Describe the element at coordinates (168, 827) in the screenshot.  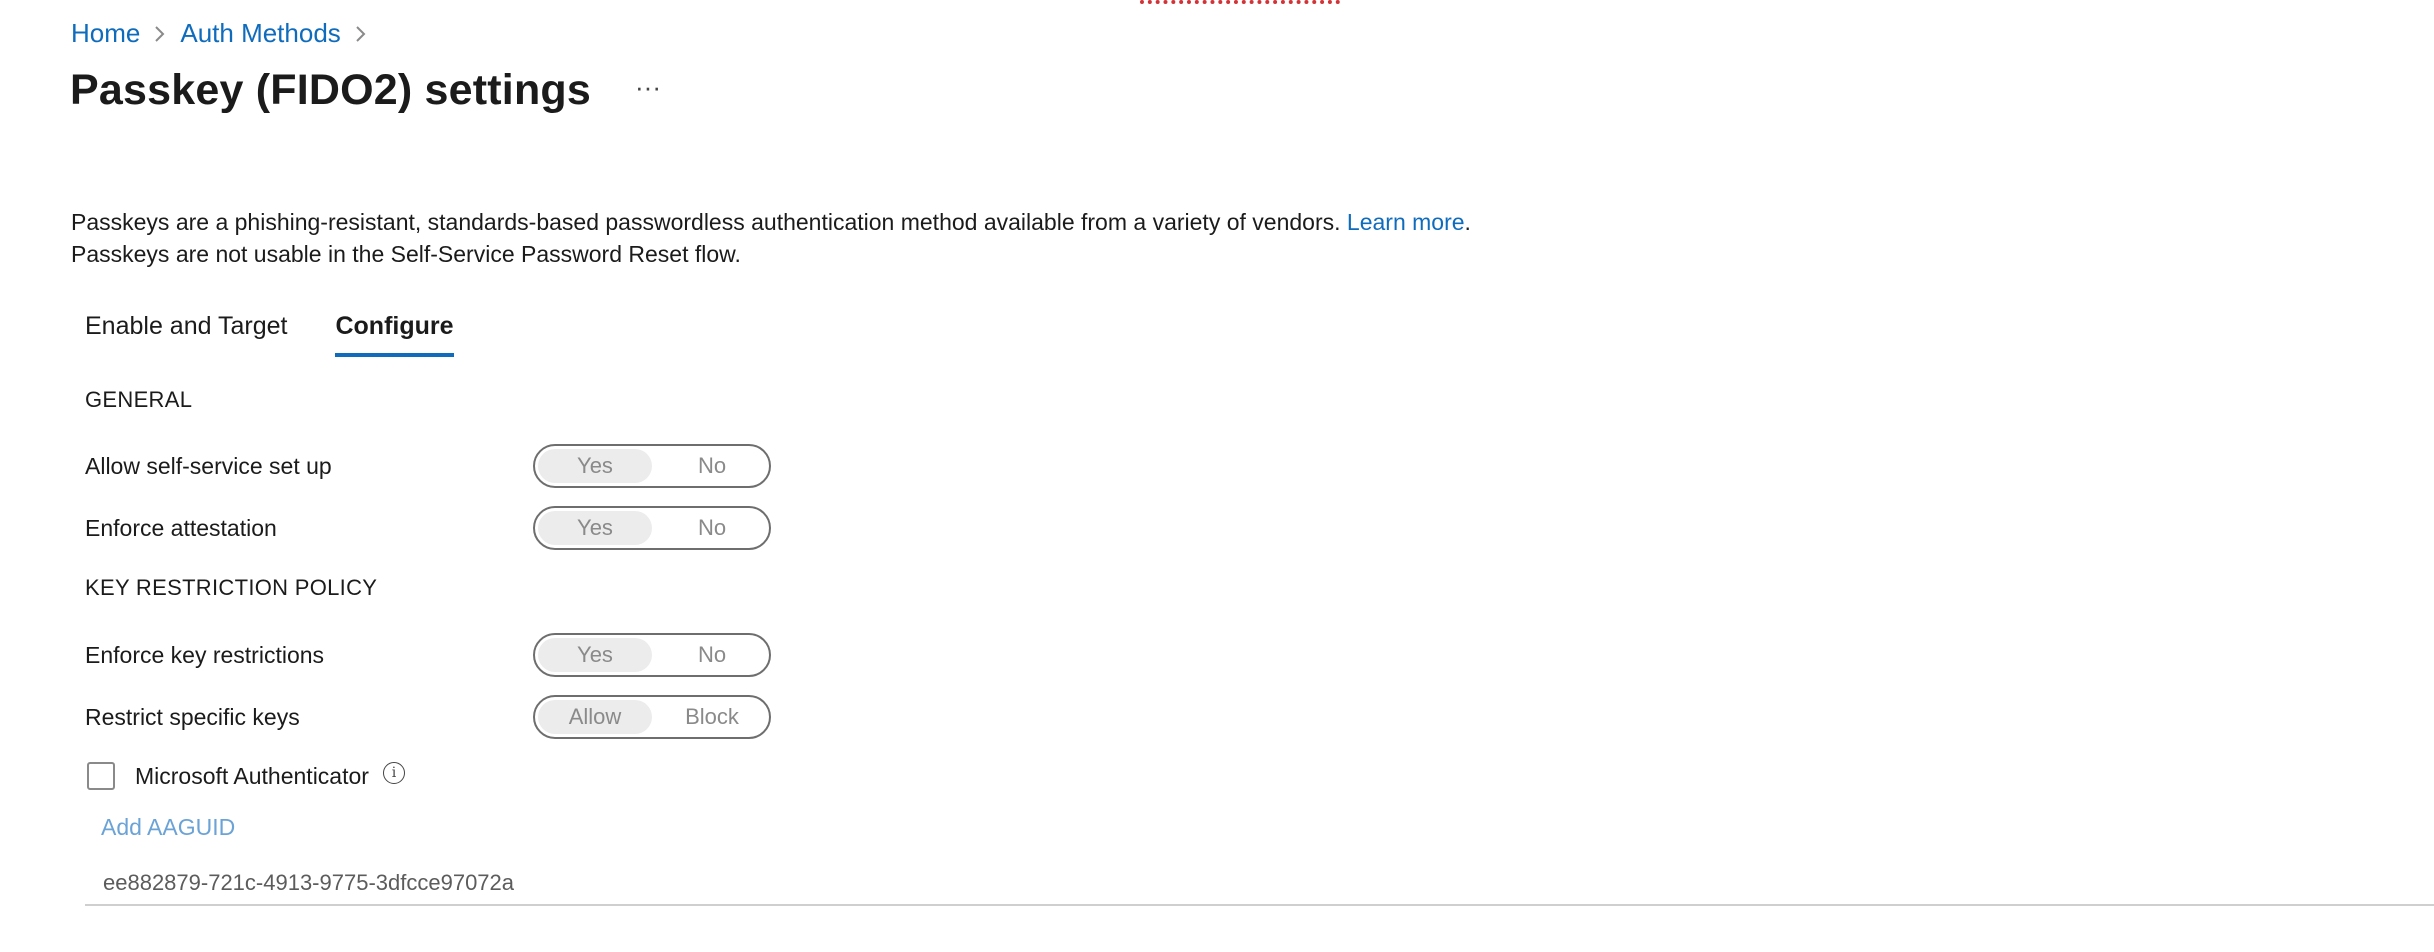
I see `add-aaguid-link: Add AAGUID` at that location.